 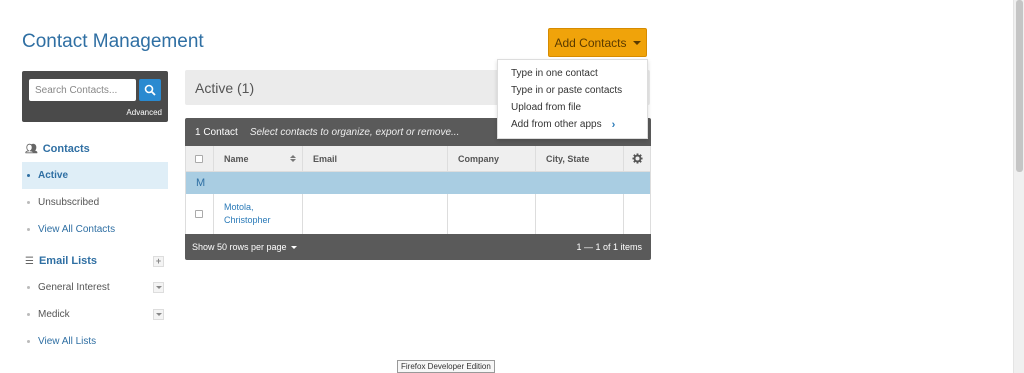 I want to click on add-contacts-label: Add Contacts, so click(x=590, y=42).